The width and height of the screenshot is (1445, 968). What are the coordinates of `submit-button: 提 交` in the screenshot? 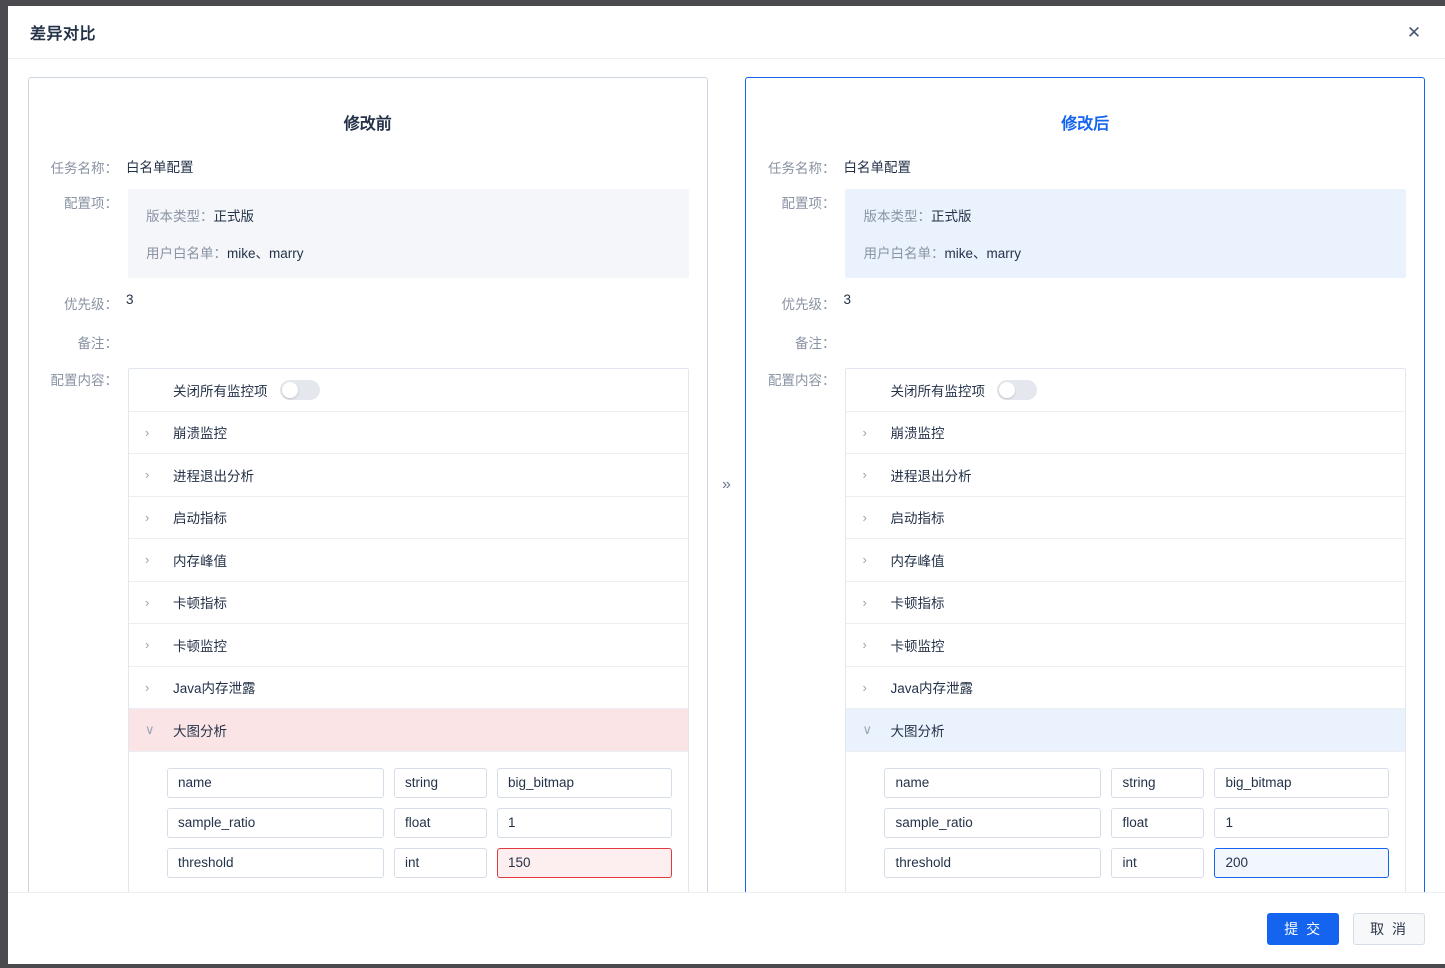 It's located at (1303, 928).